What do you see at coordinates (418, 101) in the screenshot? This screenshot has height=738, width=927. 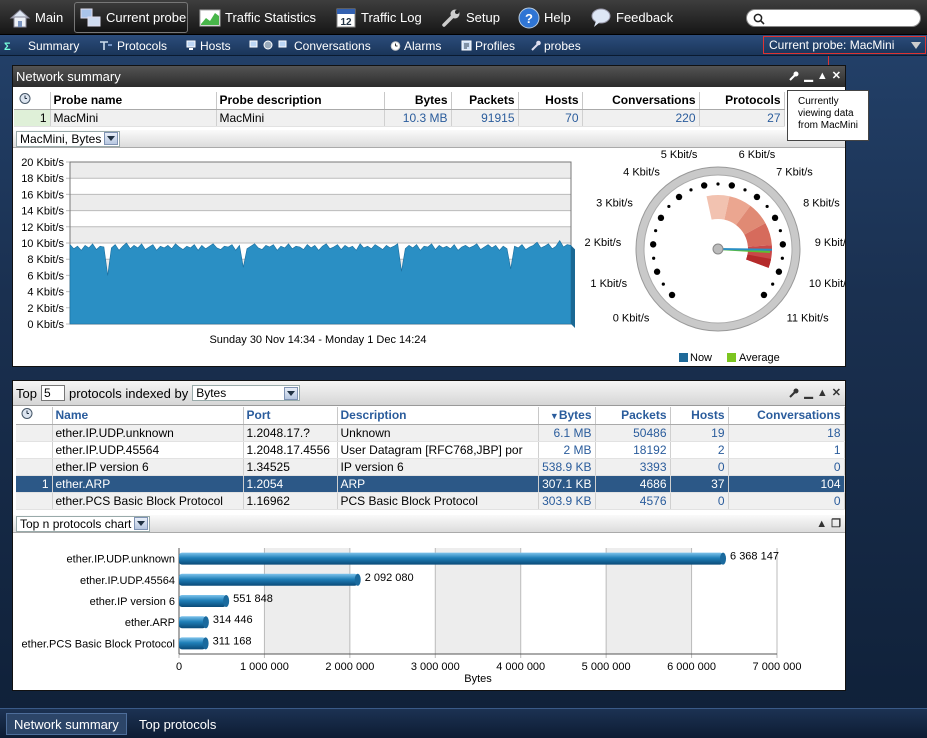 I see `col-bytes: Bytes` at bounding box center [418, 101].